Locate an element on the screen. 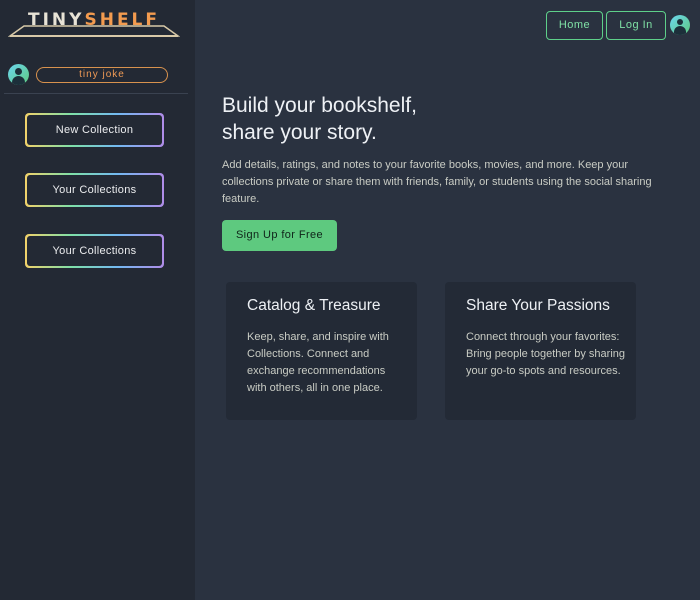 Image resolution: width=700 pixels, height=600 pixels. new-collection-label: New Collection is located at coordinates (94, 130).